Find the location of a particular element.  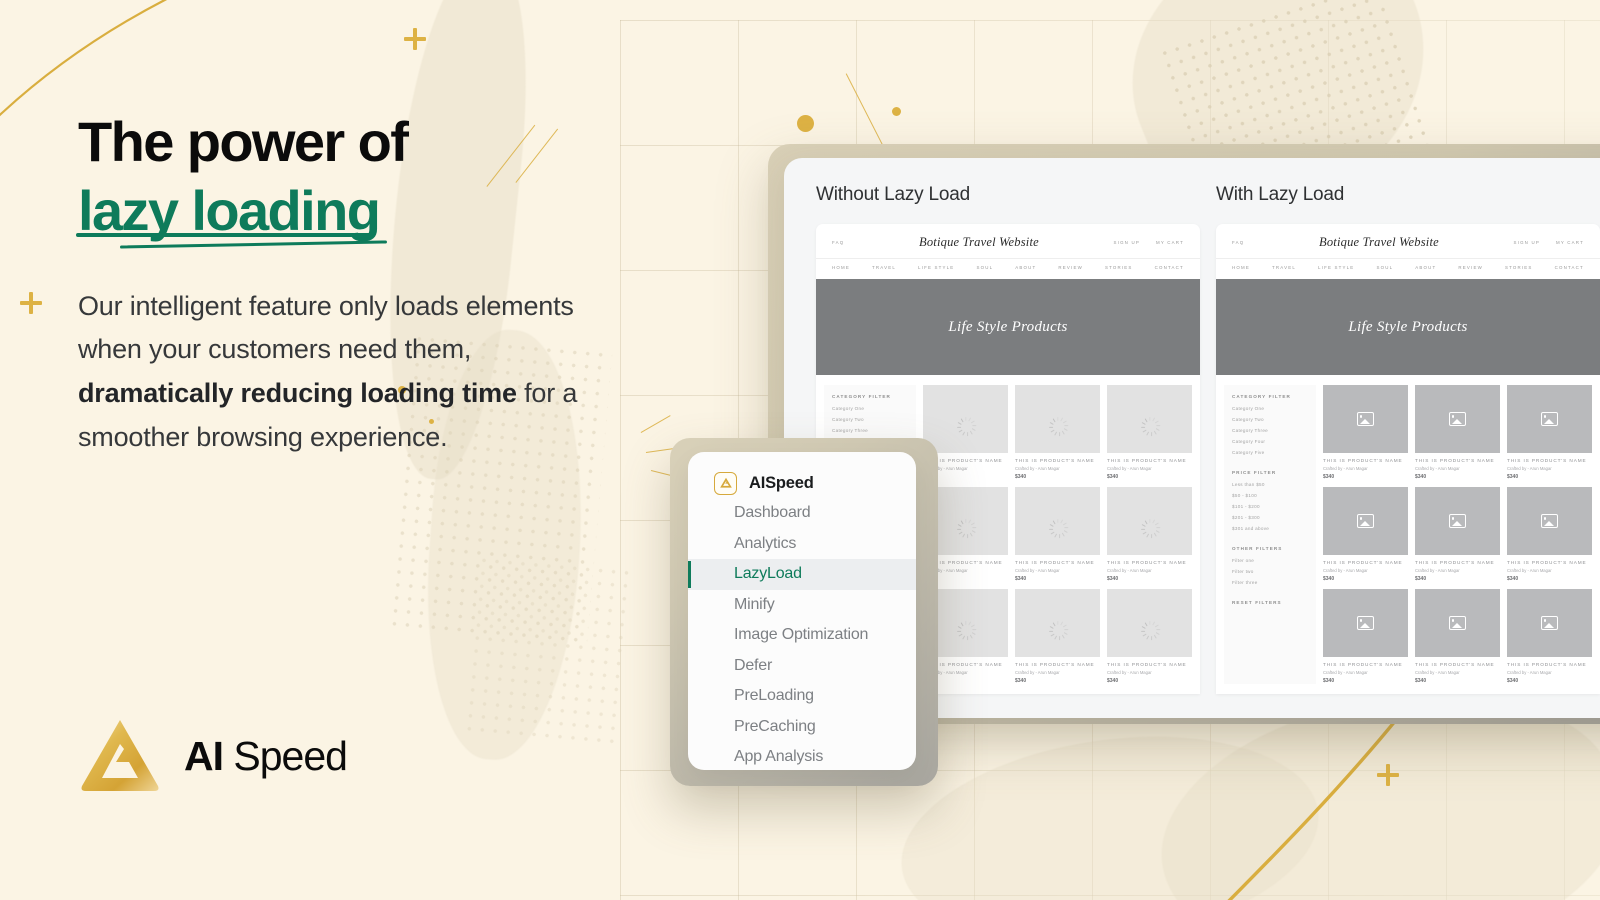

filter-option: Category Four is located at coordinates (1270, 441).